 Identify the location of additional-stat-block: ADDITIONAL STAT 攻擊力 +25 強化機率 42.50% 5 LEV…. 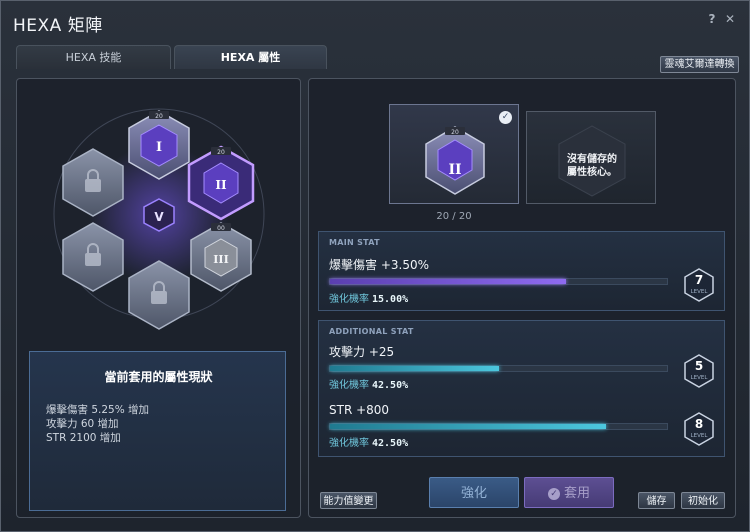
(521, 388).